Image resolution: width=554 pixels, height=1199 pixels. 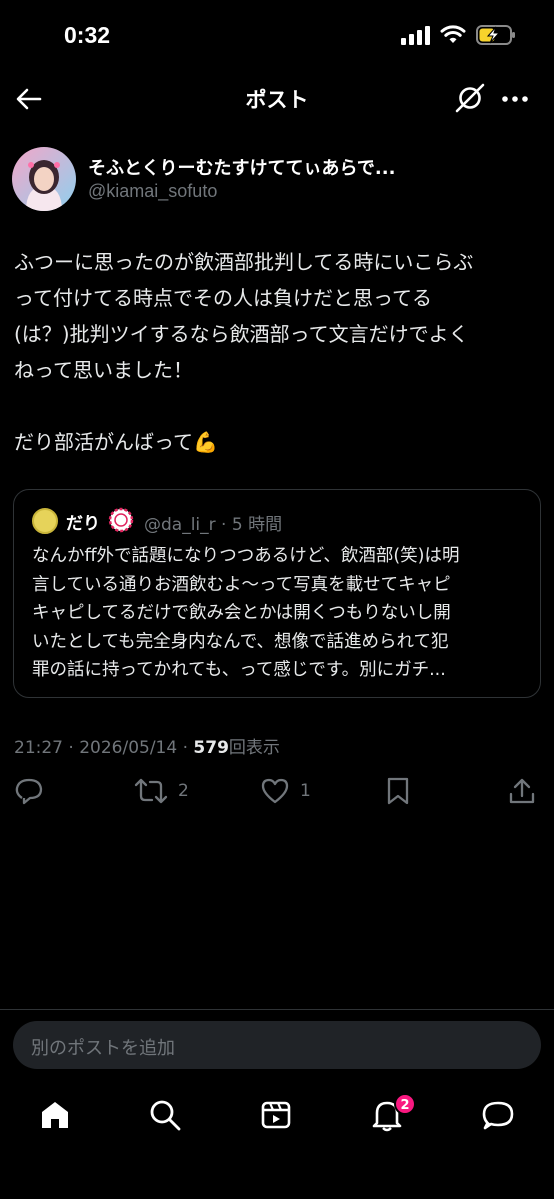 What do you see at coordinates (121, 520) in the screenshot?
I see `seal-badge-icon` at bounding box center [121, 520].